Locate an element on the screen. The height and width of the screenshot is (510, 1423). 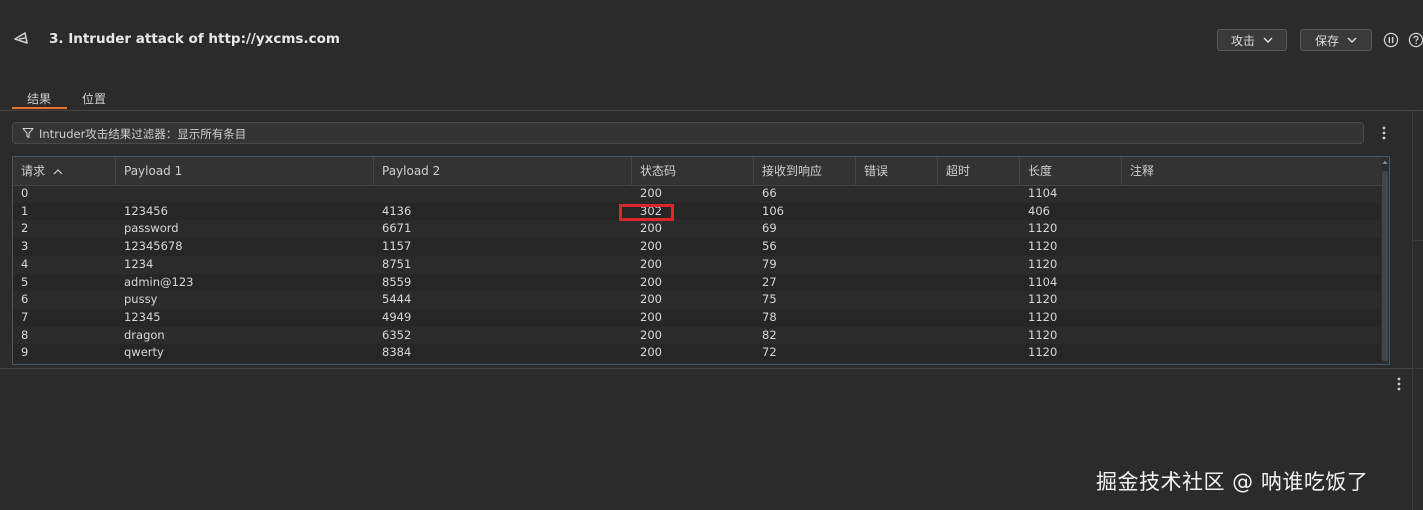
attack-button-label: 攻击 is located at coordinates (1242, 40).